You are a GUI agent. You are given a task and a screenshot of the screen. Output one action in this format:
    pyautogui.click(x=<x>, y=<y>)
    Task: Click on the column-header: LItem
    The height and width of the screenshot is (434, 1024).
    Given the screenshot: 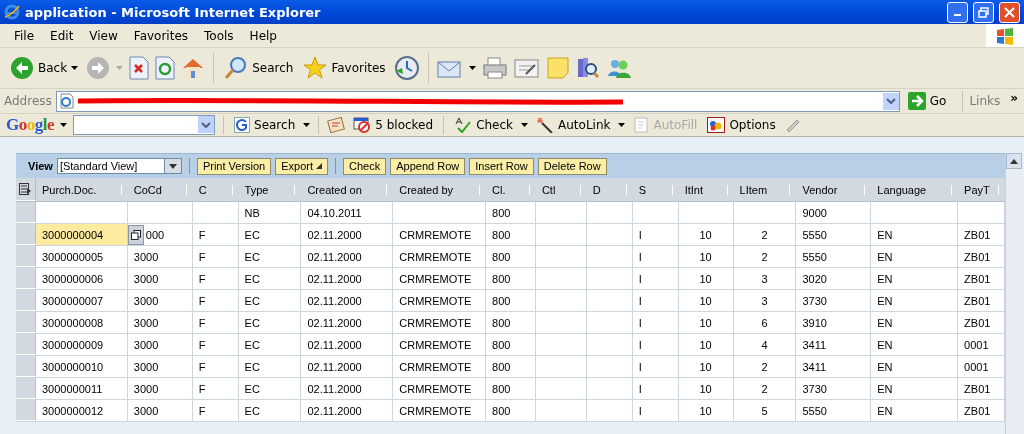 What is the action you would take?
    pyautogui.click(x=753, y=189)
    